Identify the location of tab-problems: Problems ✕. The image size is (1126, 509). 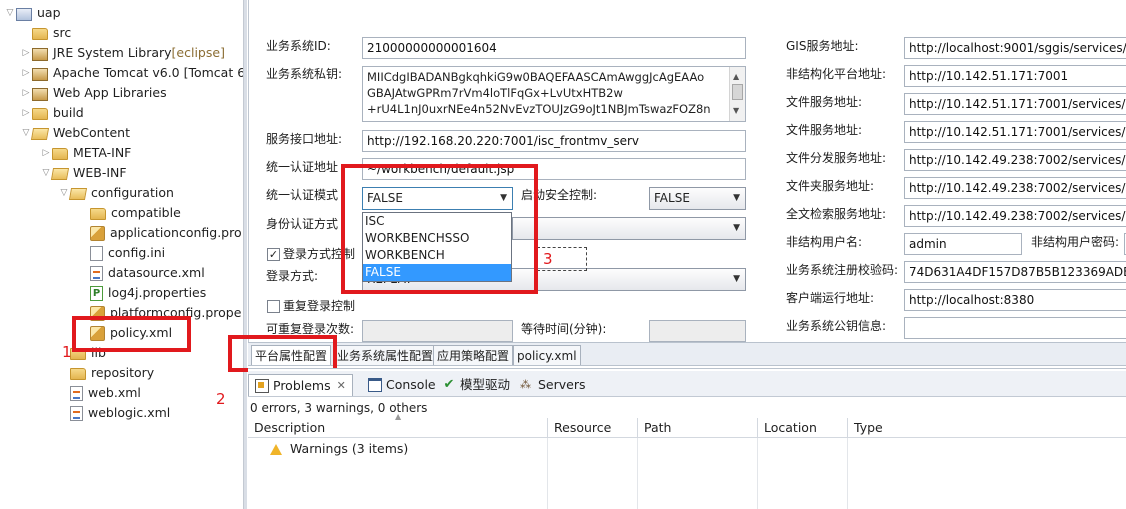
(300, 385).